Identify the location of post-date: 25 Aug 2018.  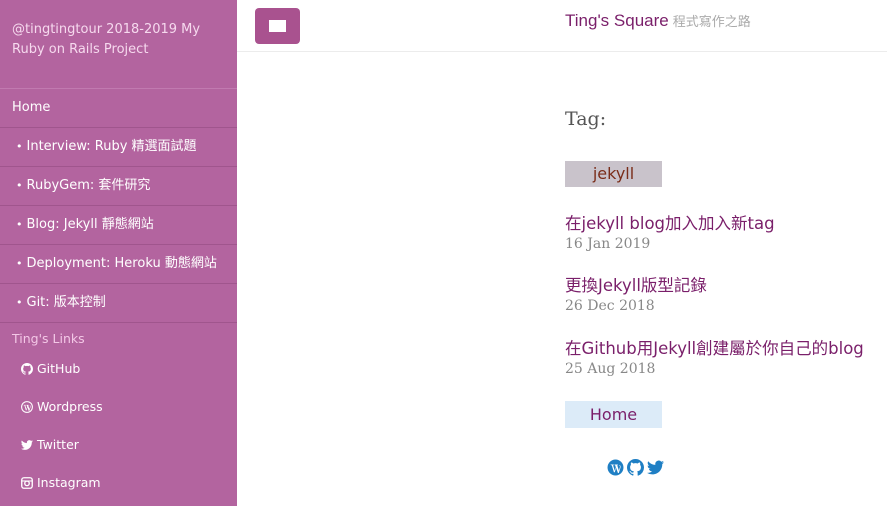
(610, 369).